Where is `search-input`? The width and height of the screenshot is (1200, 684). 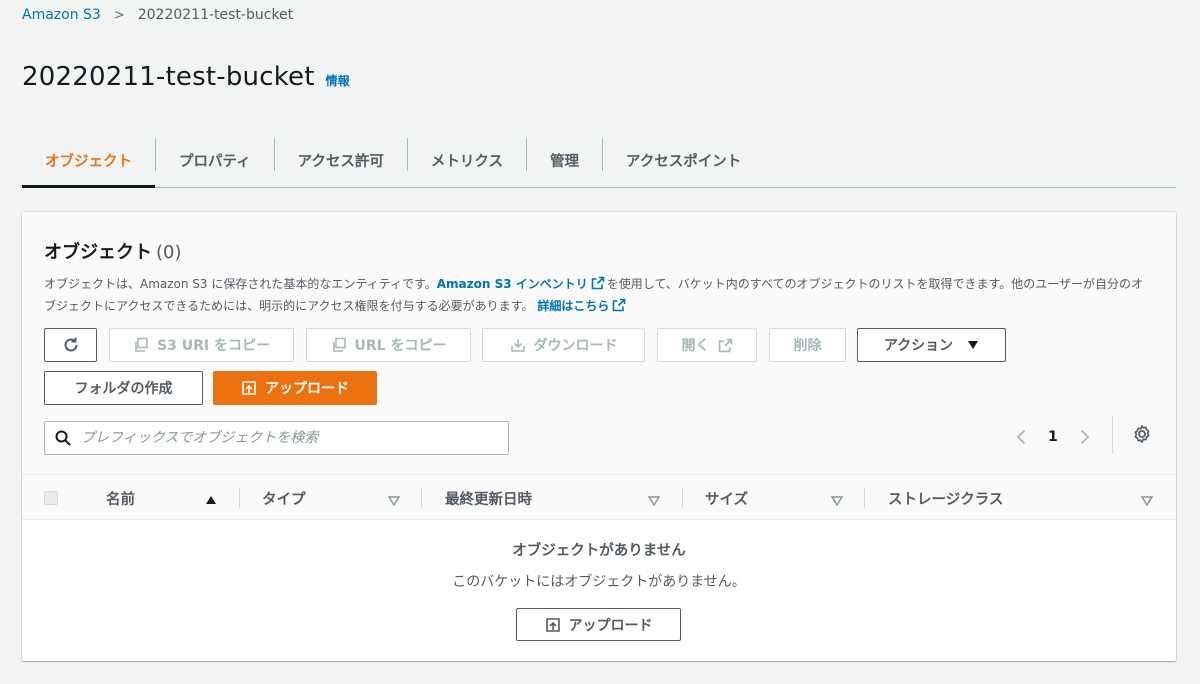 search-input is located at coordinates (281, 438).